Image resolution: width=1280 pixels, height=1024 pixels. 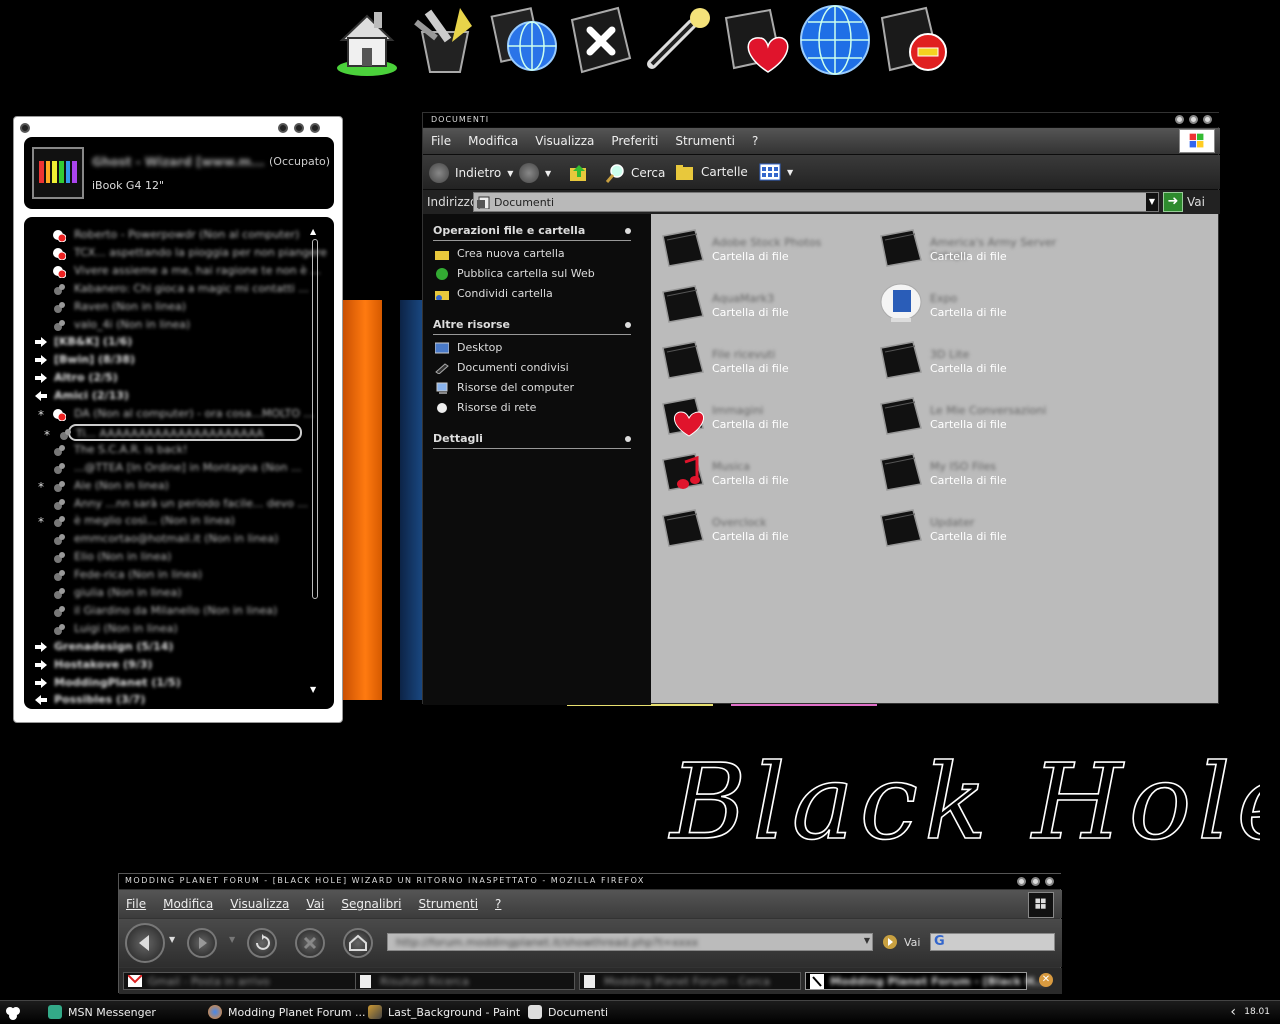 What do you see at coordinates (262, 943) in the screenshot?
I see `reload-button` at bounding box center [262, 943].